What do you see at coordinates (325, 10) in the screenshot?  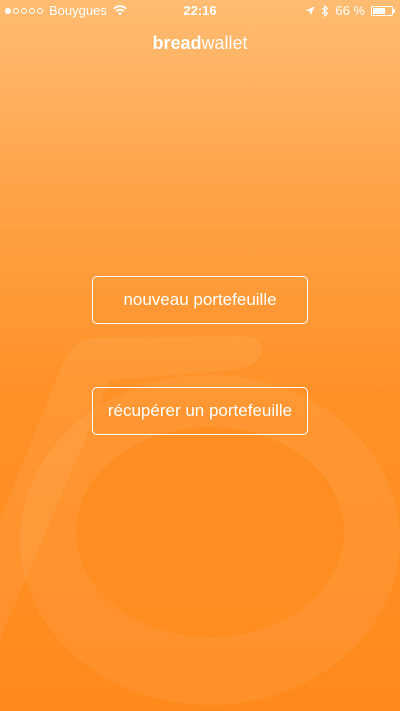 I see `bluetooth-icon` at bounding box center [325, 10].